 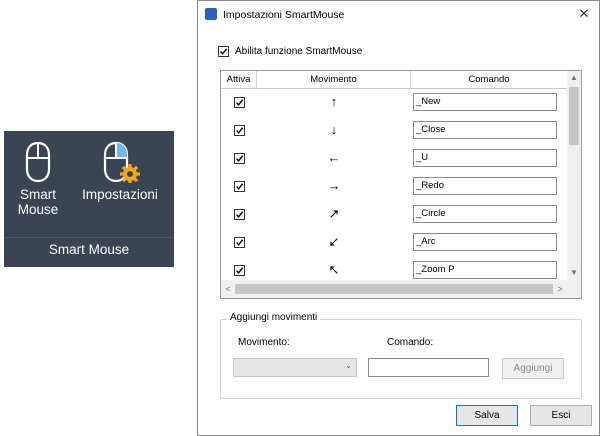 What do you see at coordinates (211, 14) in the screenshot?
I see `app-icon` at bounding box center [211, 14].